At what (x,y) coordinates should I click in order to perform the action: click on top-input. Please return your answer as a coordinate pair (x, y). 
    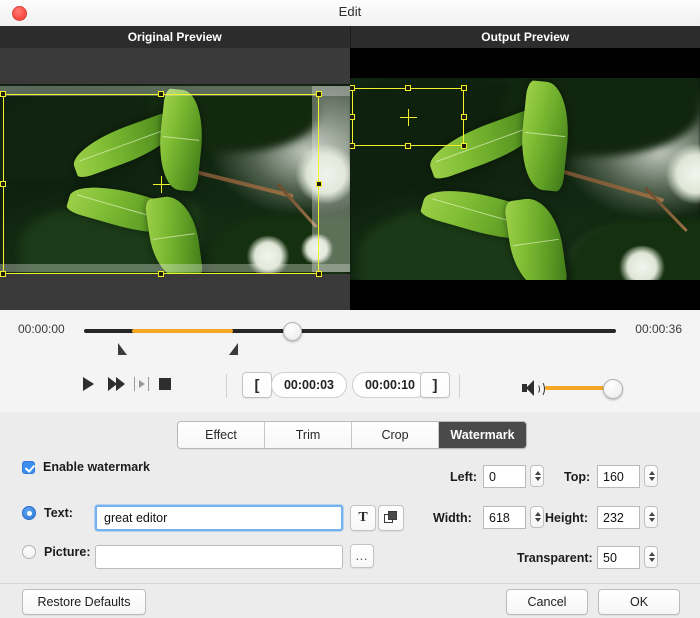
    Looking at the image, I should click on (618, 476).